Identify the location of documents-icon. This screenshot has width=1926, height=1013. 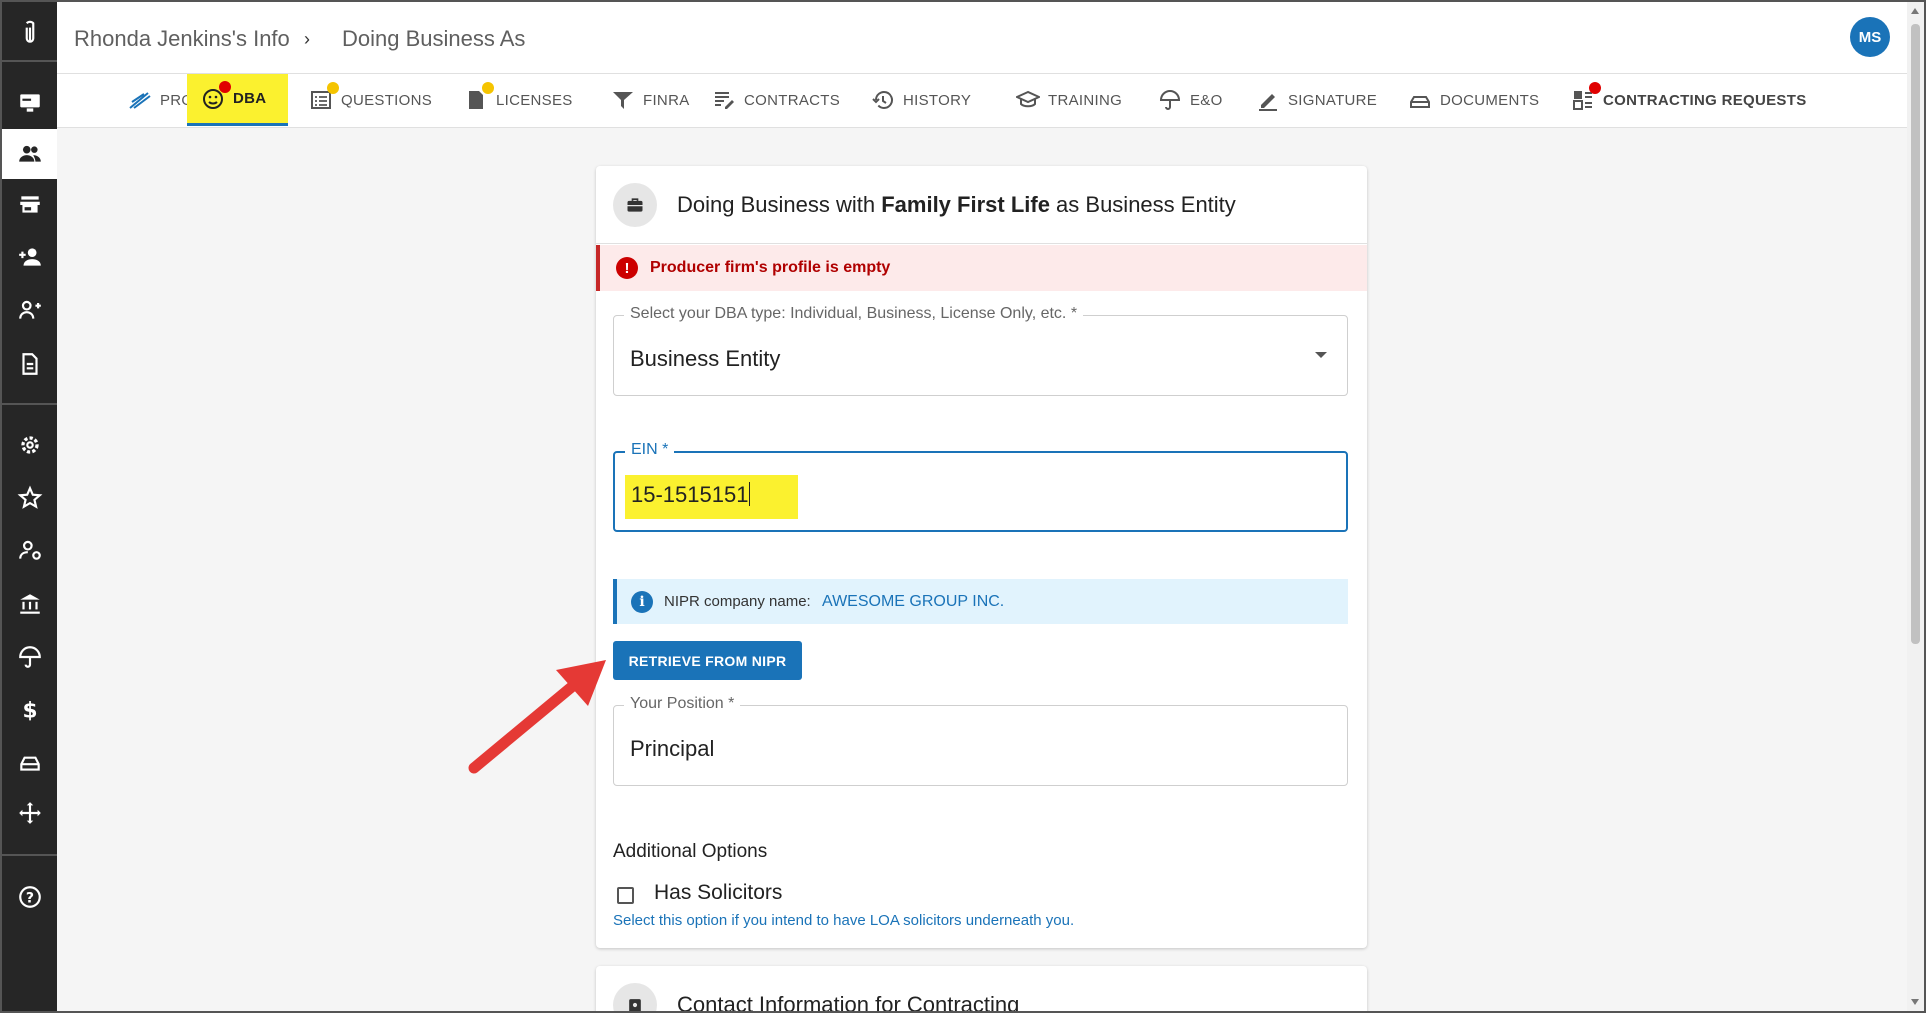
(1420, 100).